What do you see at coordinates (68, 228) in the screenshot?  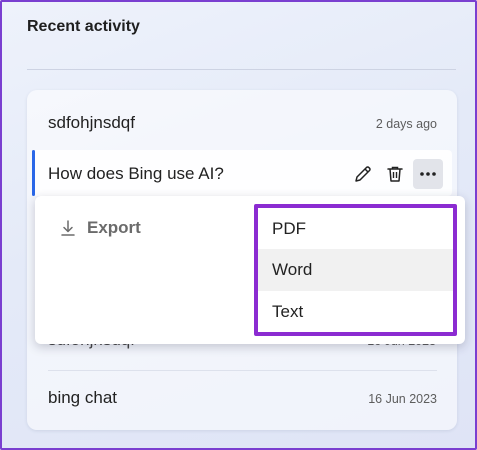 I see `download-icon` at bounding box center [68, 228].